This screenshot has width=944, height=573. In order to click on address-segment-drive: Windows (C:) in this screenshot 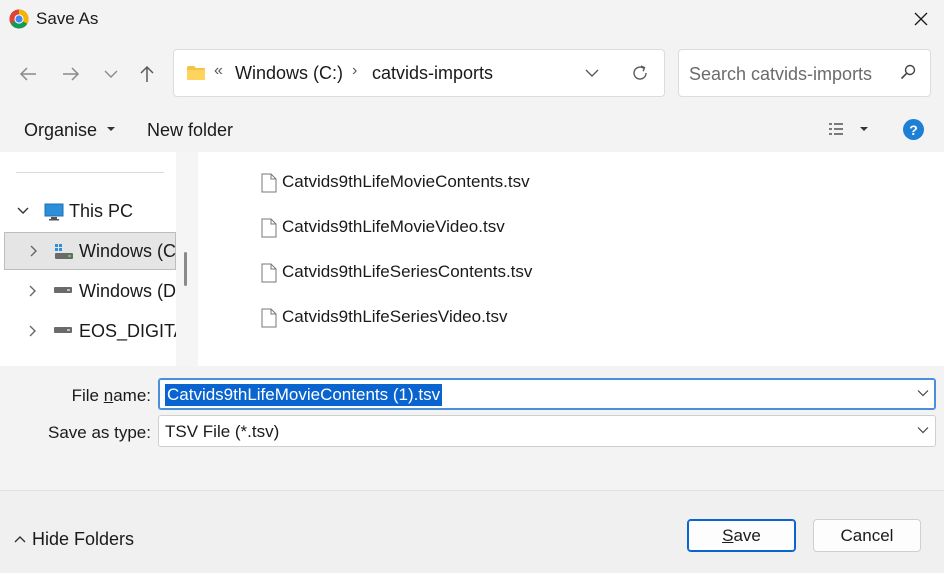, I will do `click(289, 73)`.